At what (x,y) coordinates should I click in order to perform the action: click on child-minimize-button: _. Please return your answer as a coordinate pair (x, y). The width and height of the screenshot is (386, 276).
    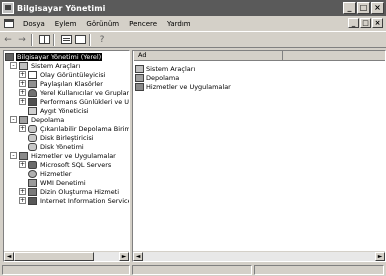
    Looking at the image, I should click on (353, 23).